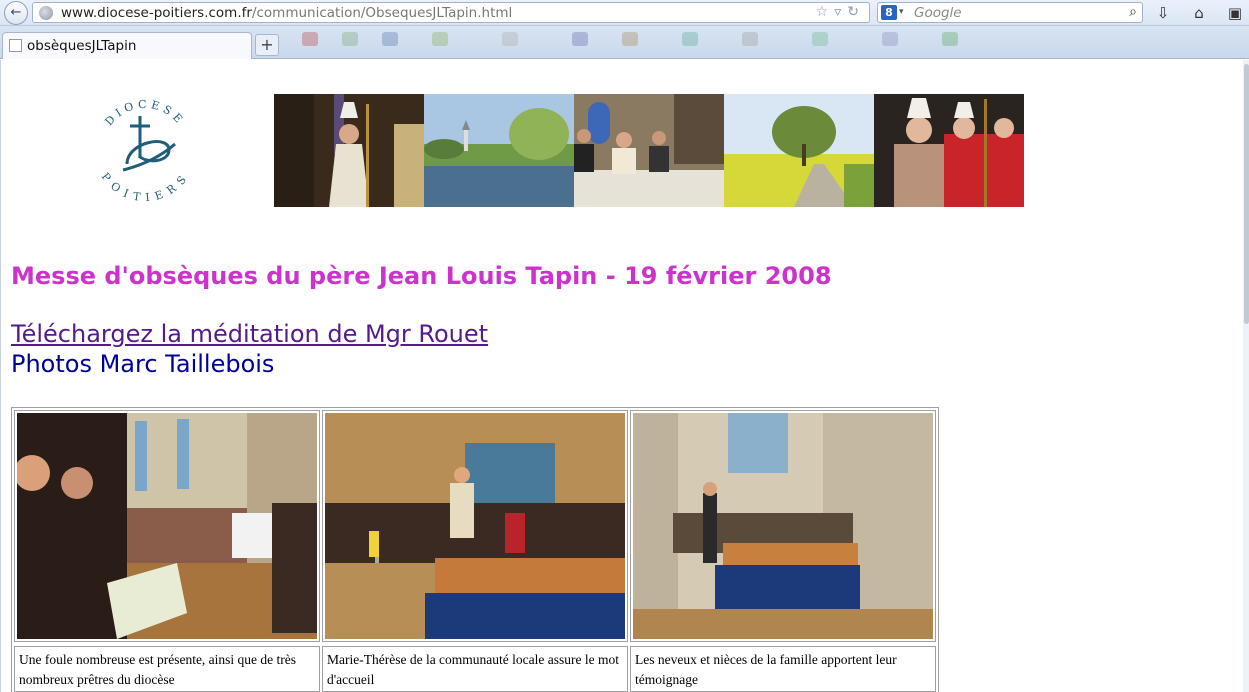 This screenshot has height=692, width=1249. I want to click on bookmark-star-icon: ☆, so click(825, 12).